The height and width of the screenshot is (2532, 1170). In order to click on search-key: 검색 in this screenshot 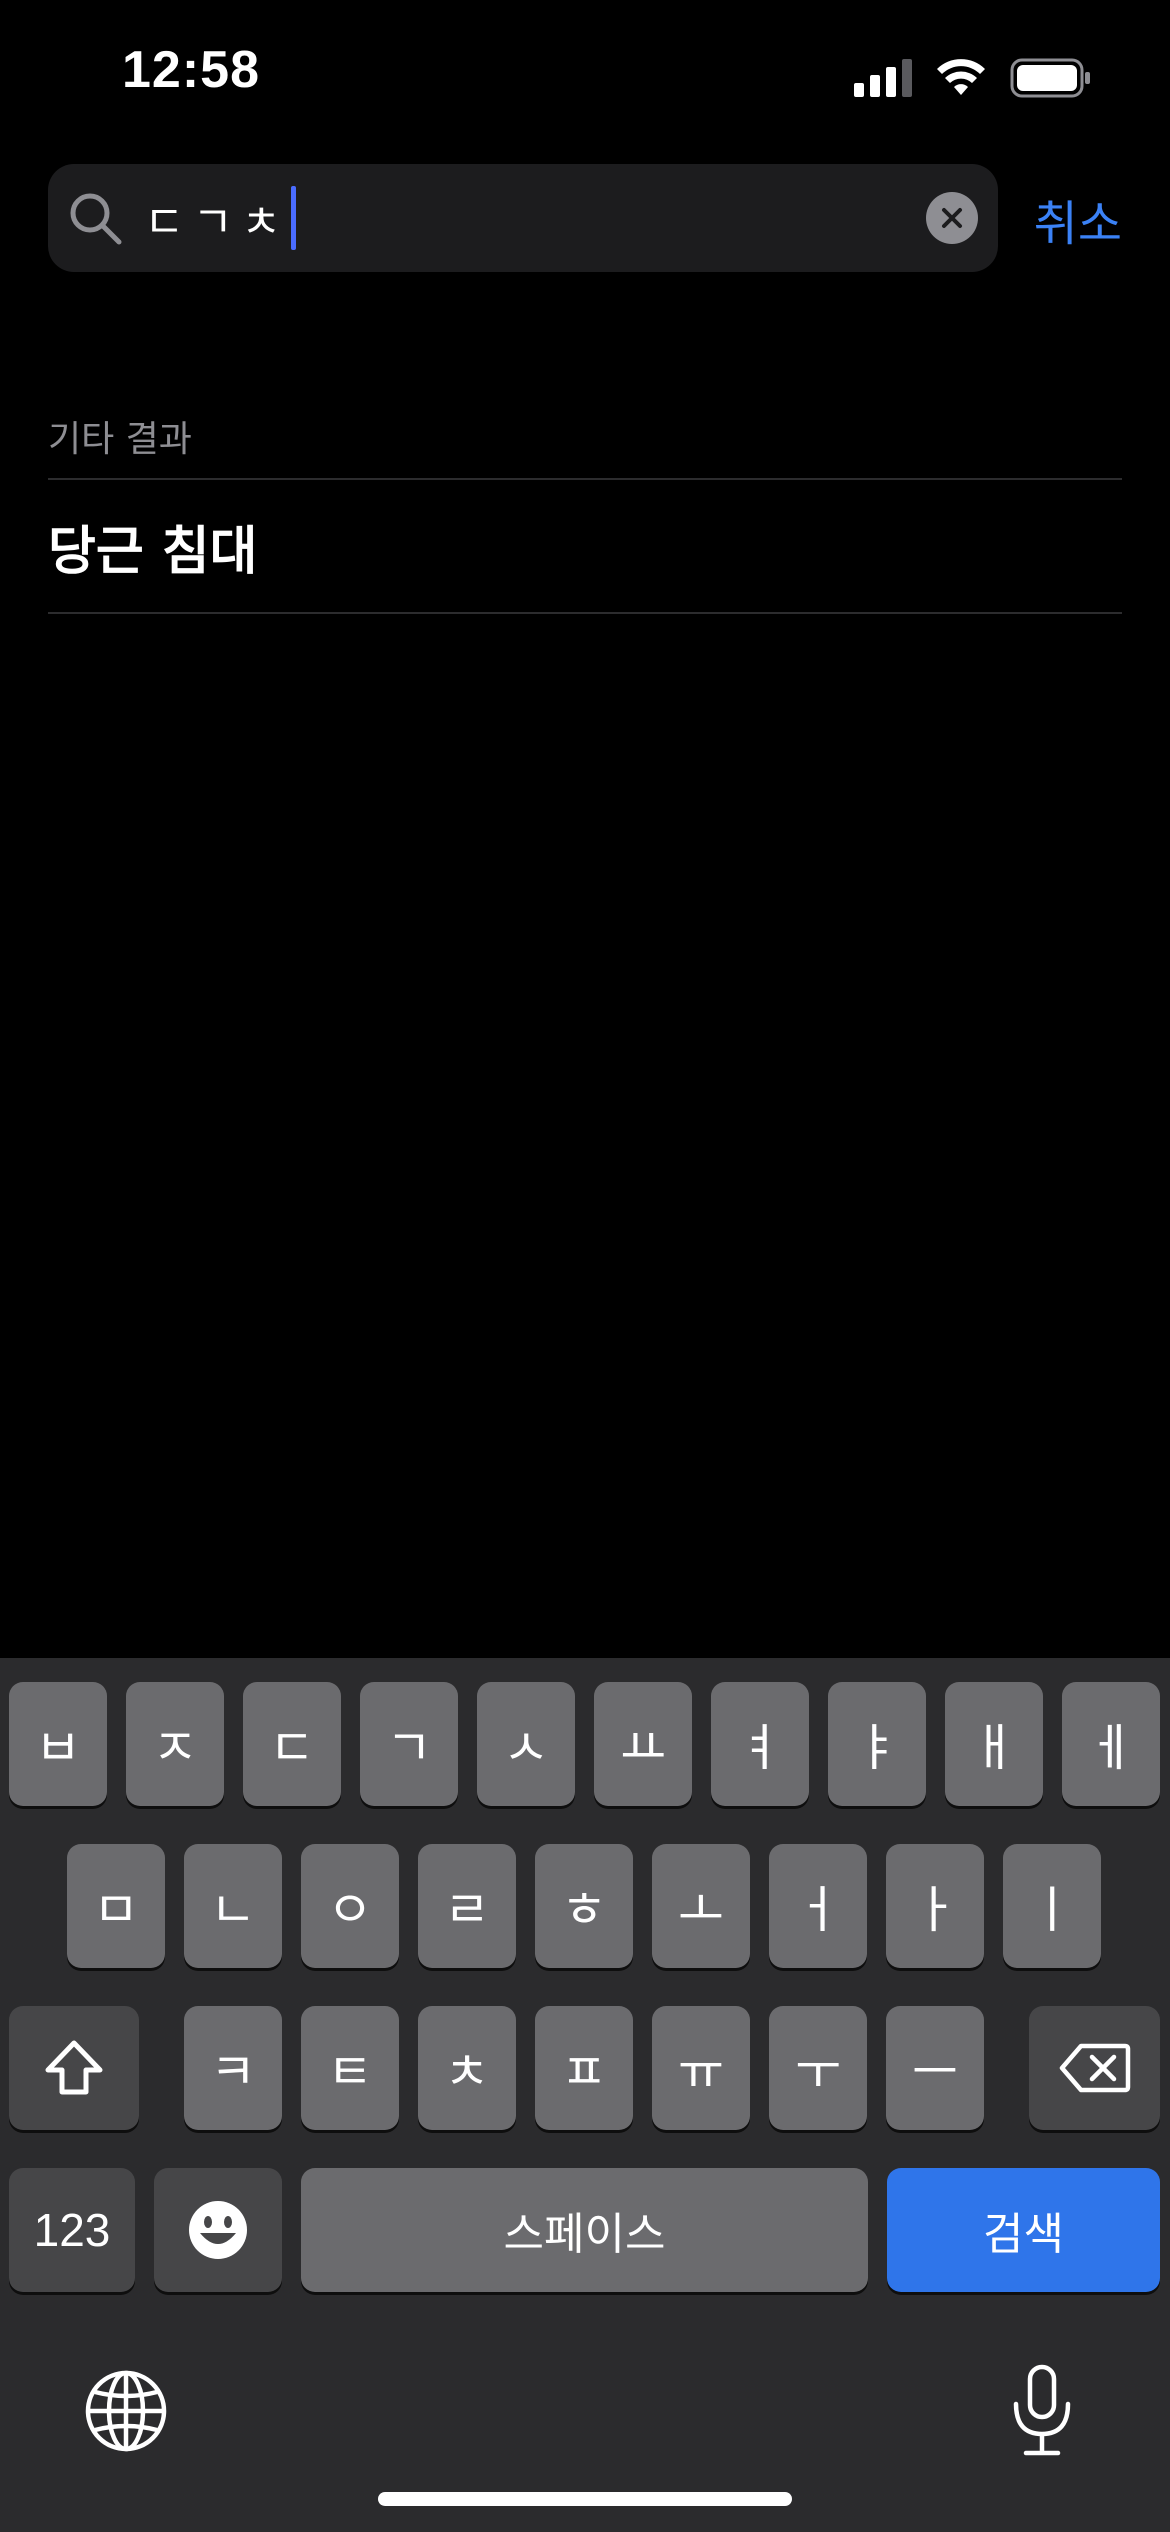, I will do `click(1023, 2230)`.